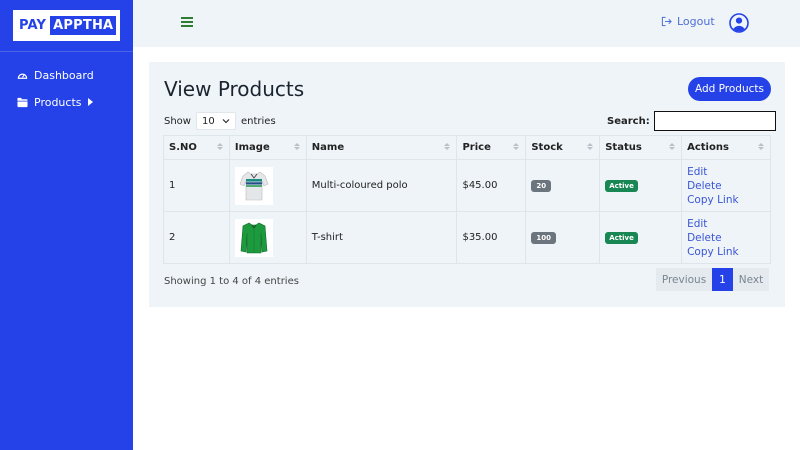  Describe the element at coordinates (187, 22) in the screenshot. I see `hamburger-menu-icon` at that location.